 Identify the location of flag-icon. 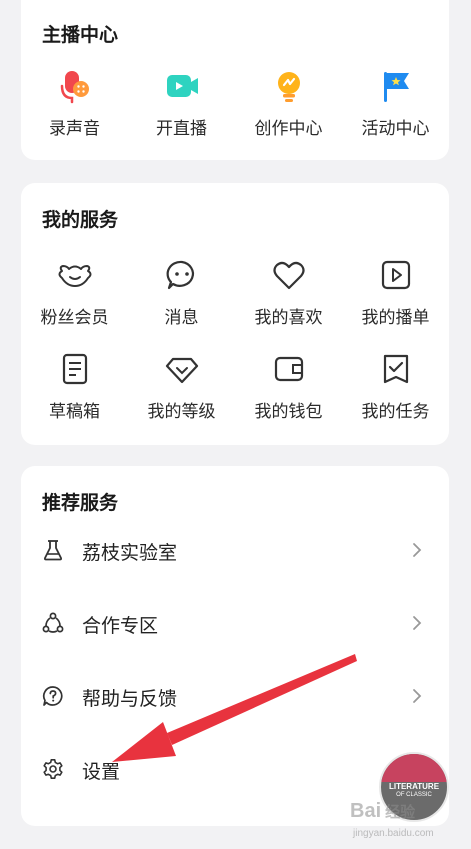
(396, 87).